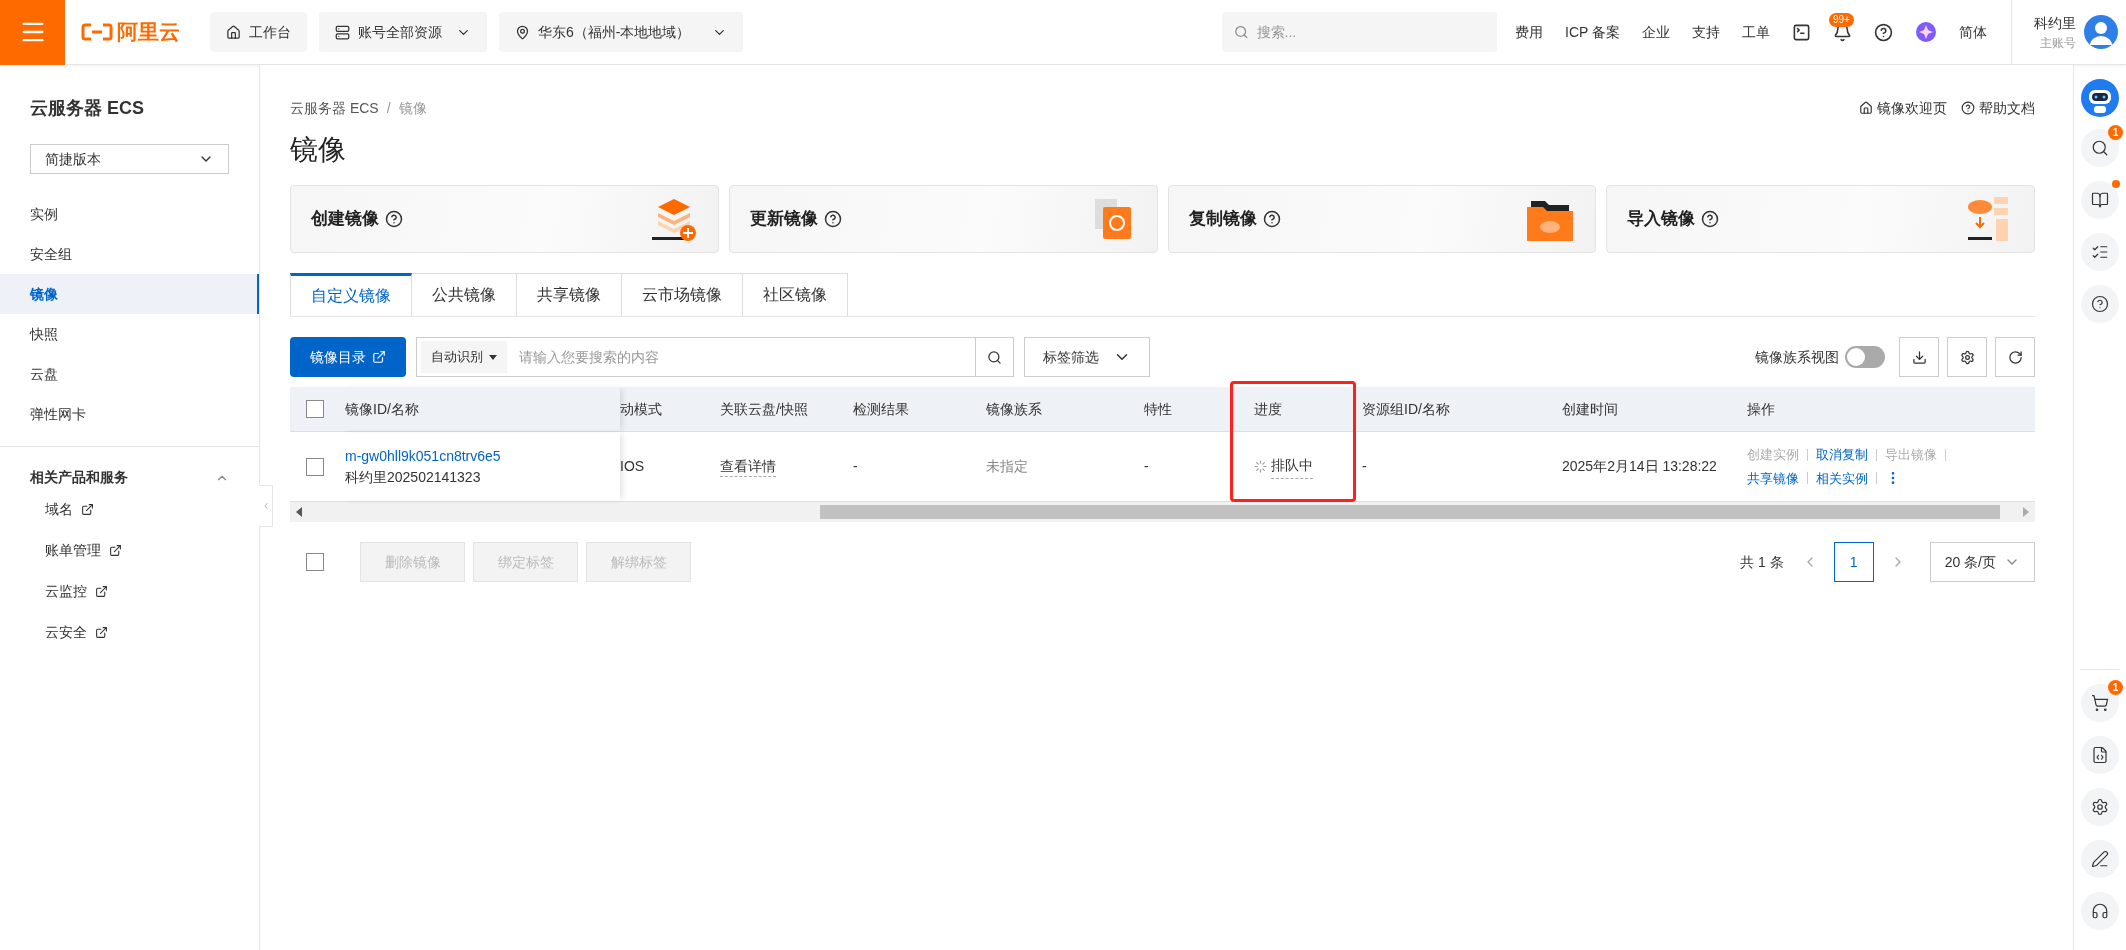 The image size is (2126, 950). Describe the element at coordinates (129, 334) in the screenshot. I see `sidebar-item: 快照` at that location.